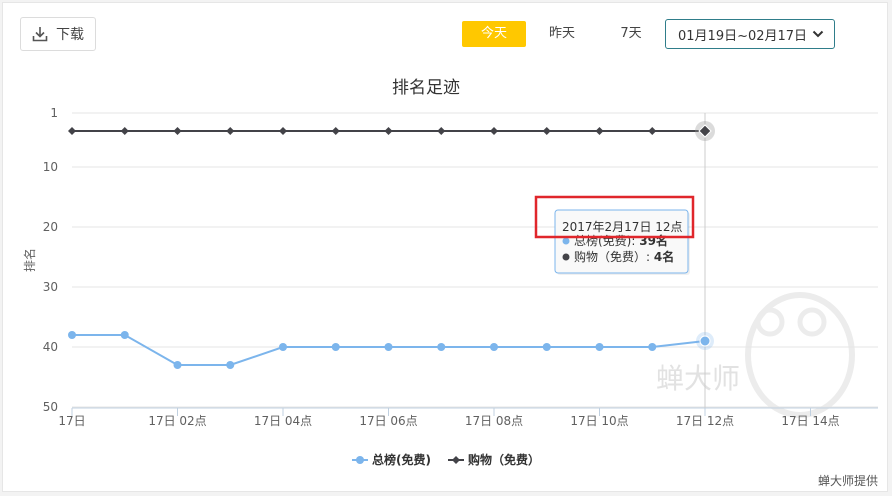 This screenshot has height=496, width=892. I want to click on y-tick-label: 40, so click(50, 347).